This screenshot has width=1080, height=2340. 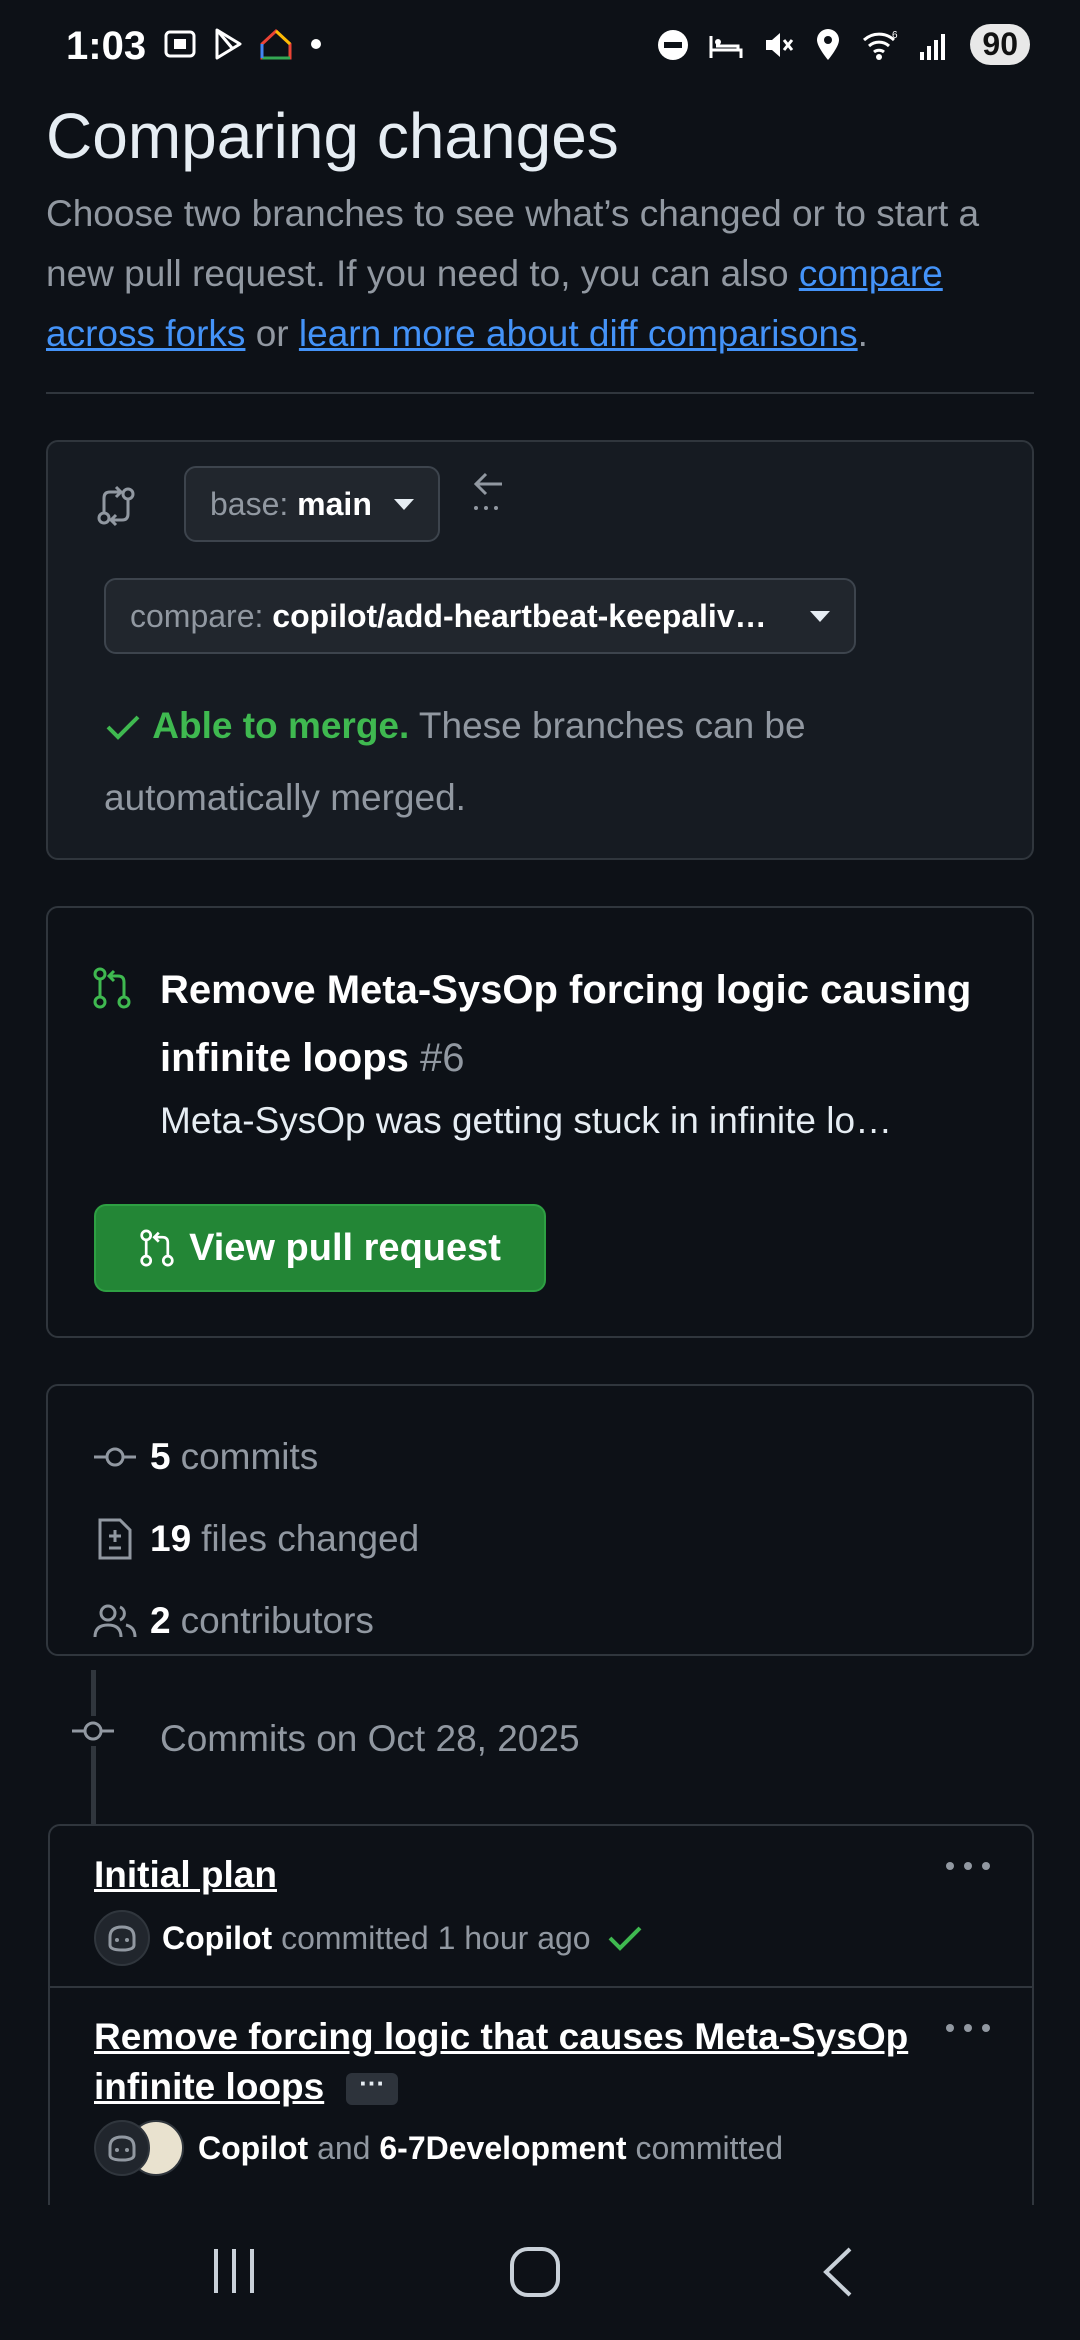 What do you see at coordinates (310, 1538) in the screenshot?
I see `files-label: files changed` at bounding box center [310, 1538].